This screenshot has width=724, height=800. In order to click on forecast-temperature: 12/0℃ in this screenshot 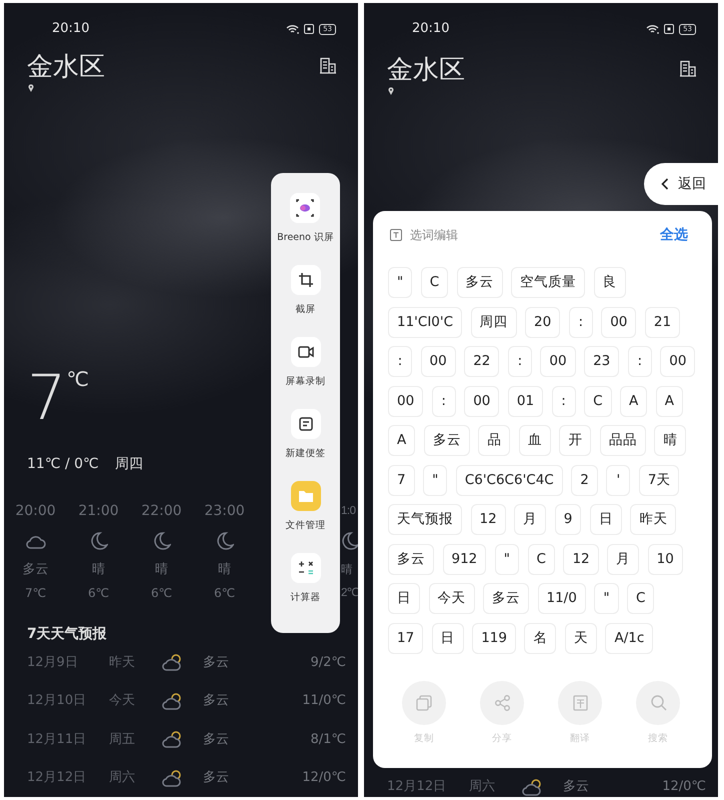, I will do `click(684, 787)`.